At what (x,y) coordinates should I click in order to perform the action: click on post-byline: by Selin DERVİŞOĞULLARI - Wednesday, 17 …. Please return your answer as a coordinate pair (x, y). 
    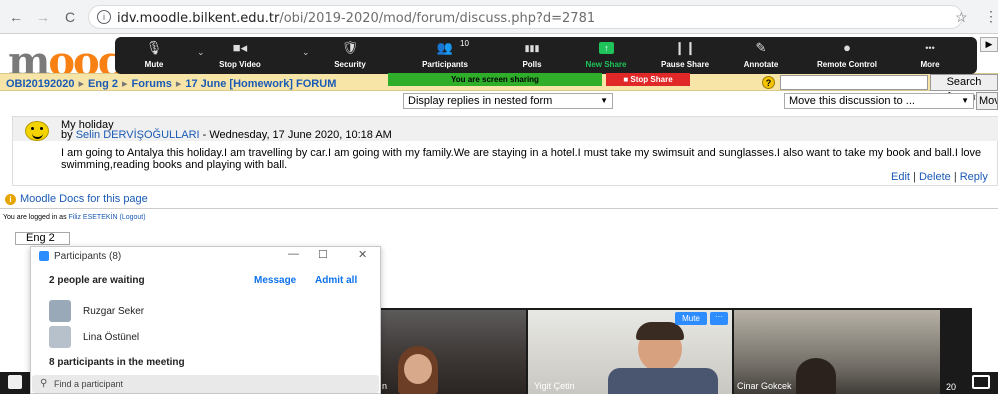
    Looking at the image, I should click on (226, 135).